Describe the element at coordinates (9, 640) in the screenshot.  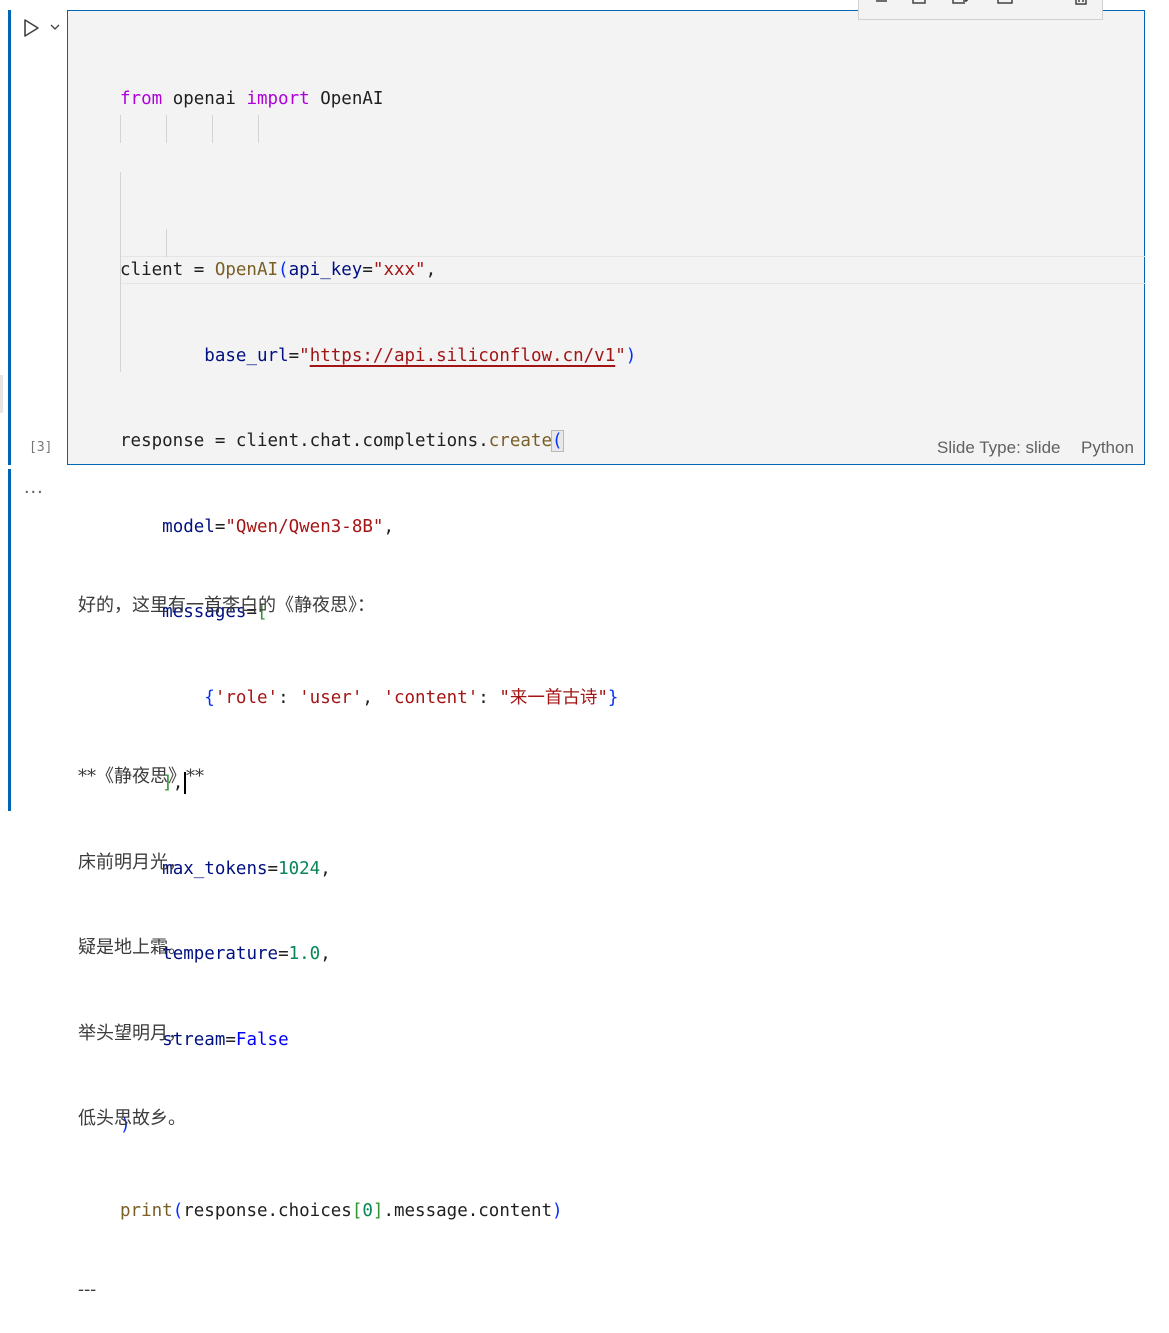
I see `output-focus-indicator` at that location.